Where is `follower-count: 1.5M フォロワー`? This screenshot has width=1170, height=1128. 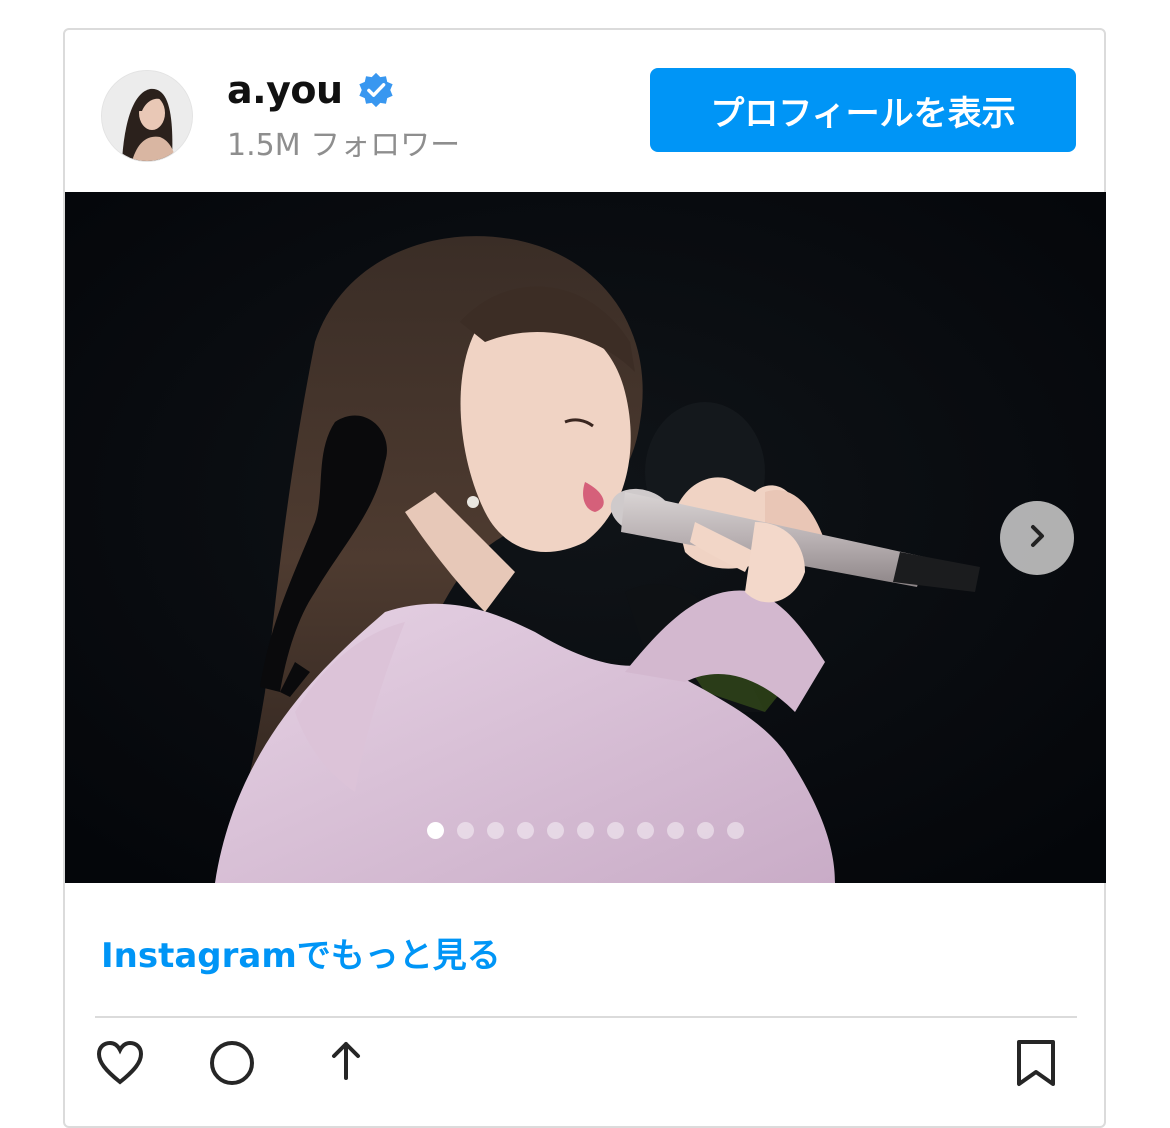
follower-count: 1.5M フォロワー is located at coordinates (344, 145).